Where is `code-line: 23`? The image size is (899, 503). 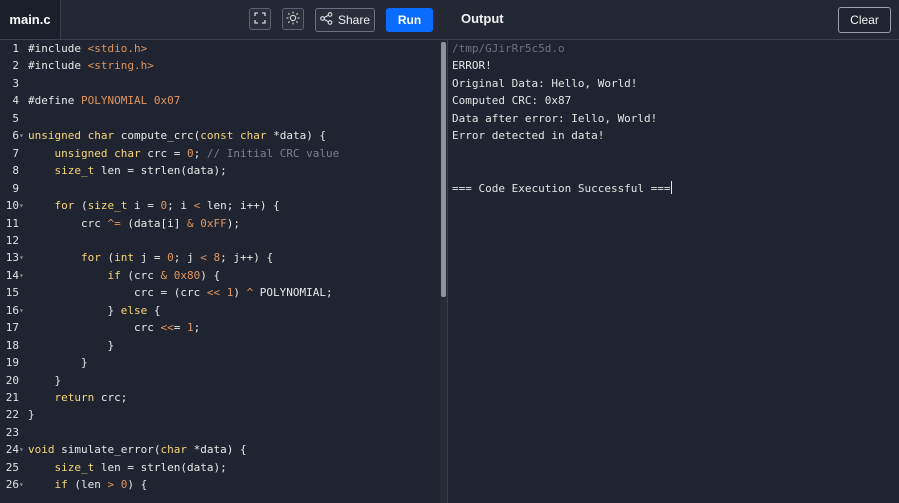 code-line: 23 is located at coordinates (220, 432).